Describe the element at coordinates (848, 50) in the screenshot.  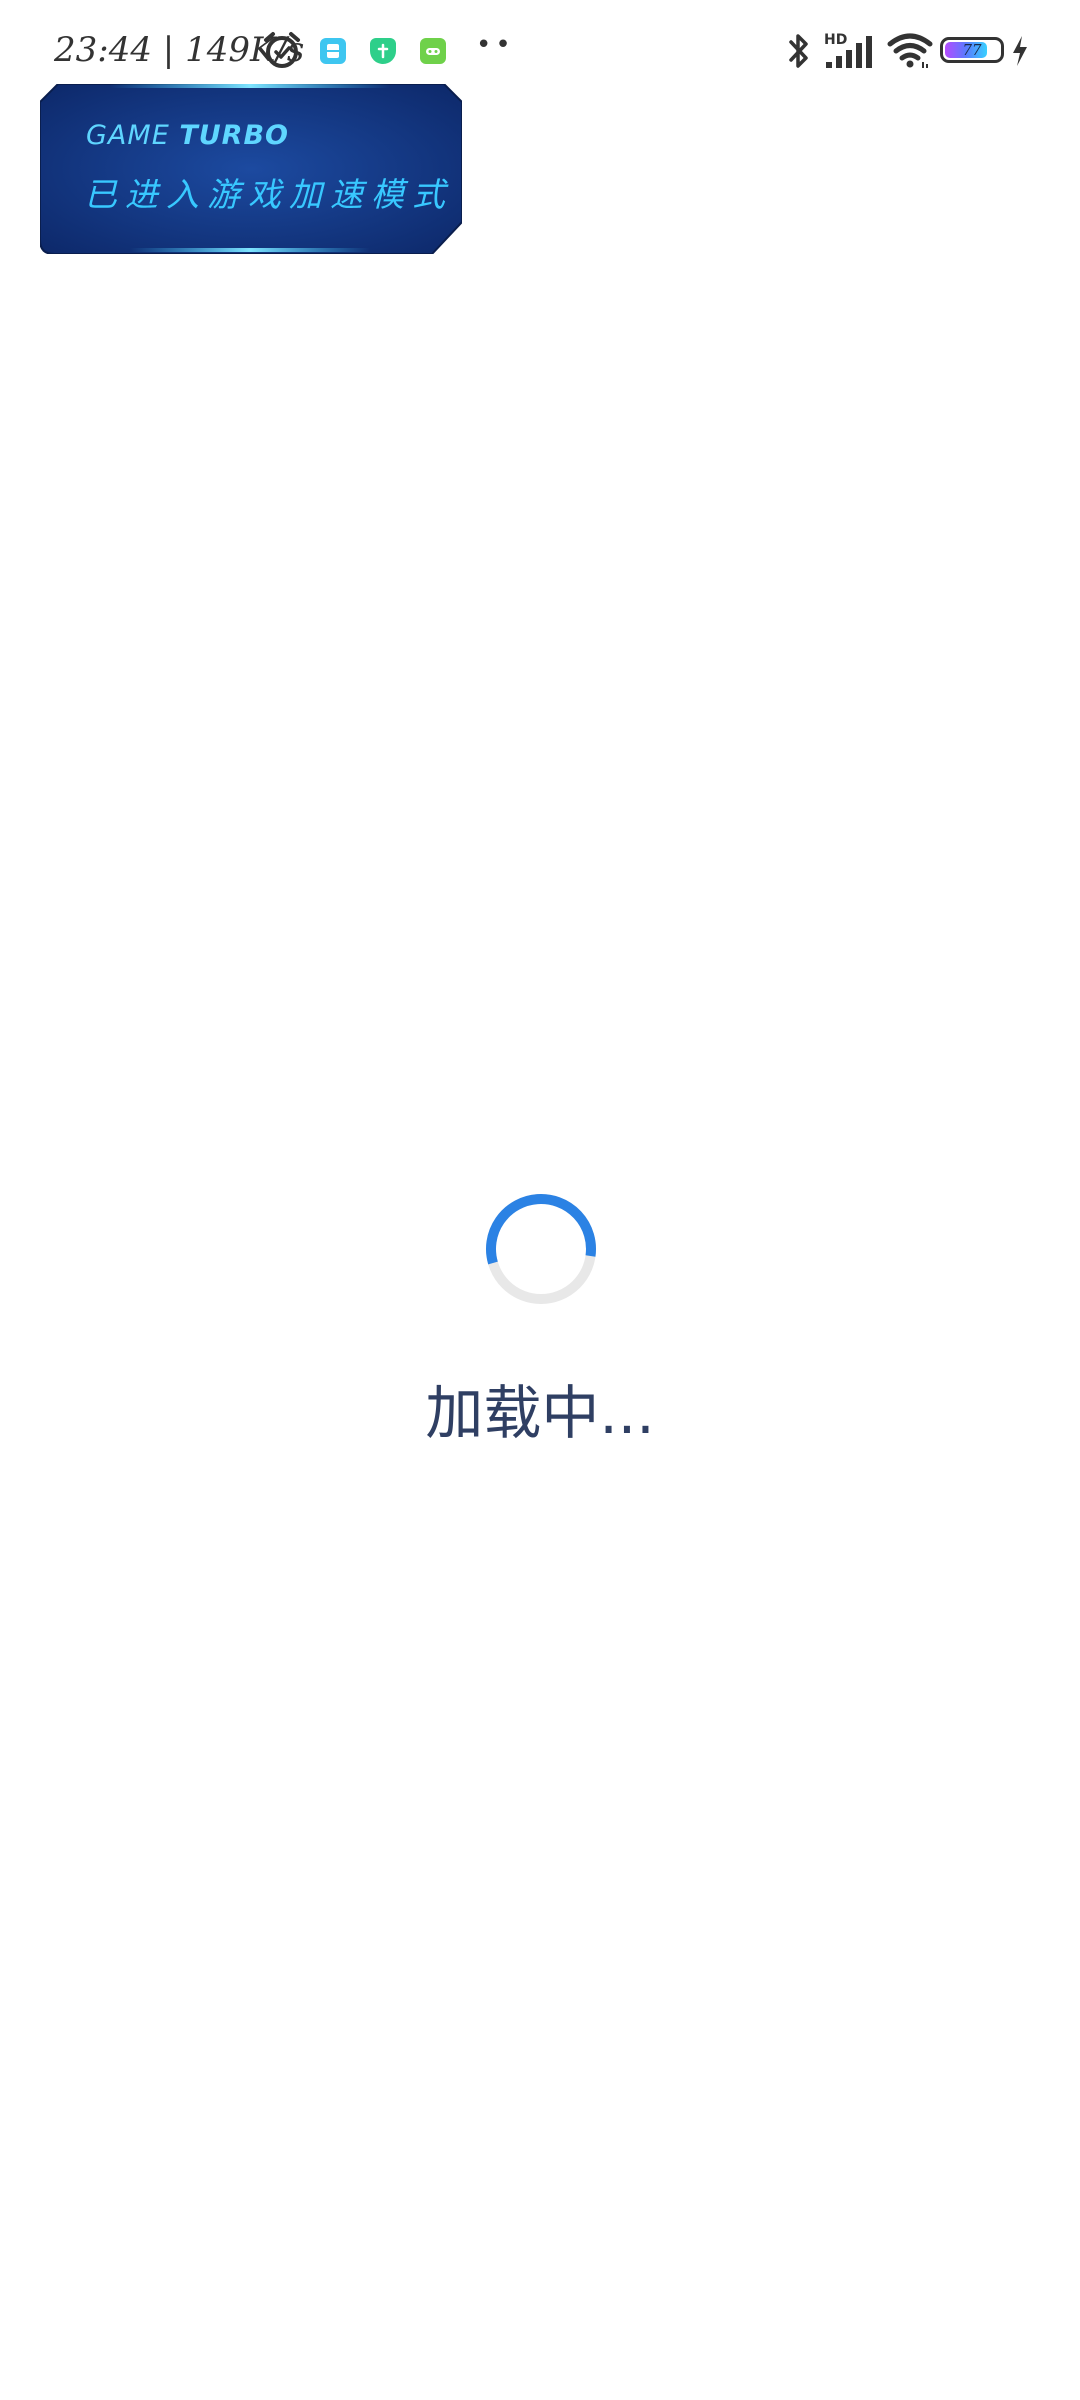
I see `cellular-signal-icon: HD` at that location.